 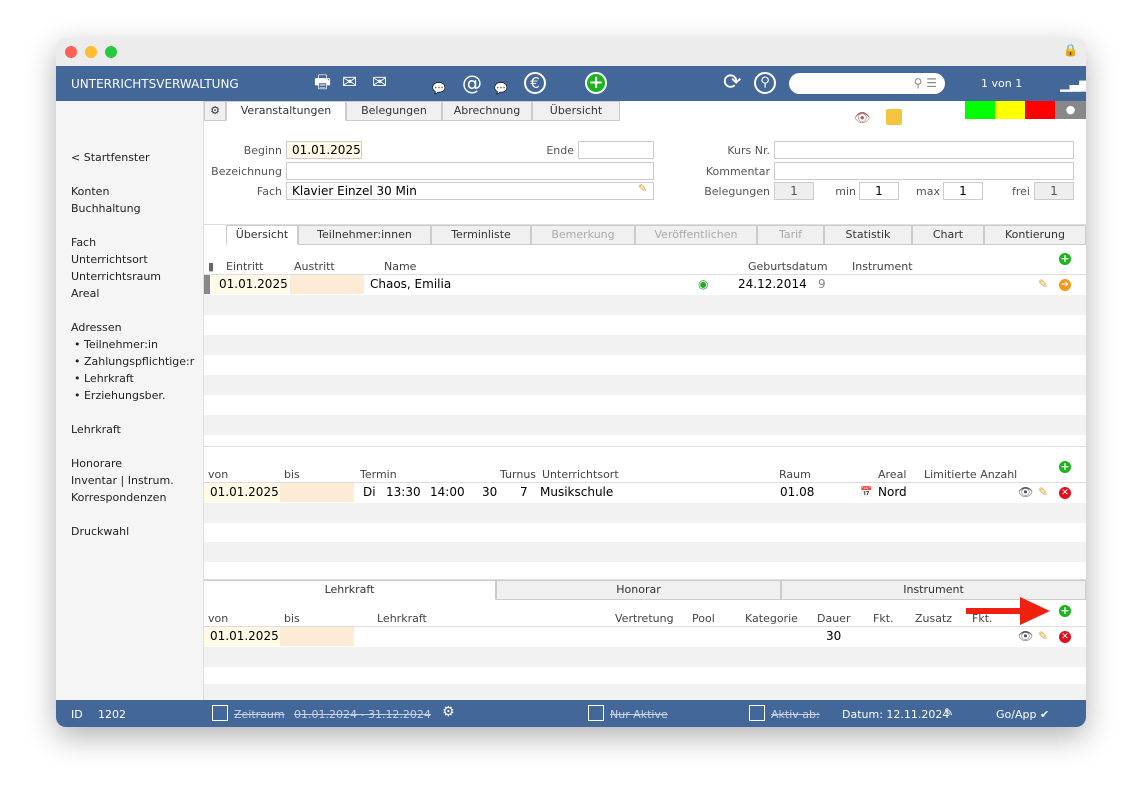 What do you see at coordinates (350, 590) in the screenshot?
I see `bottomtab-lehrkraft: Lehrkraft` at bounding box center [350, 590].